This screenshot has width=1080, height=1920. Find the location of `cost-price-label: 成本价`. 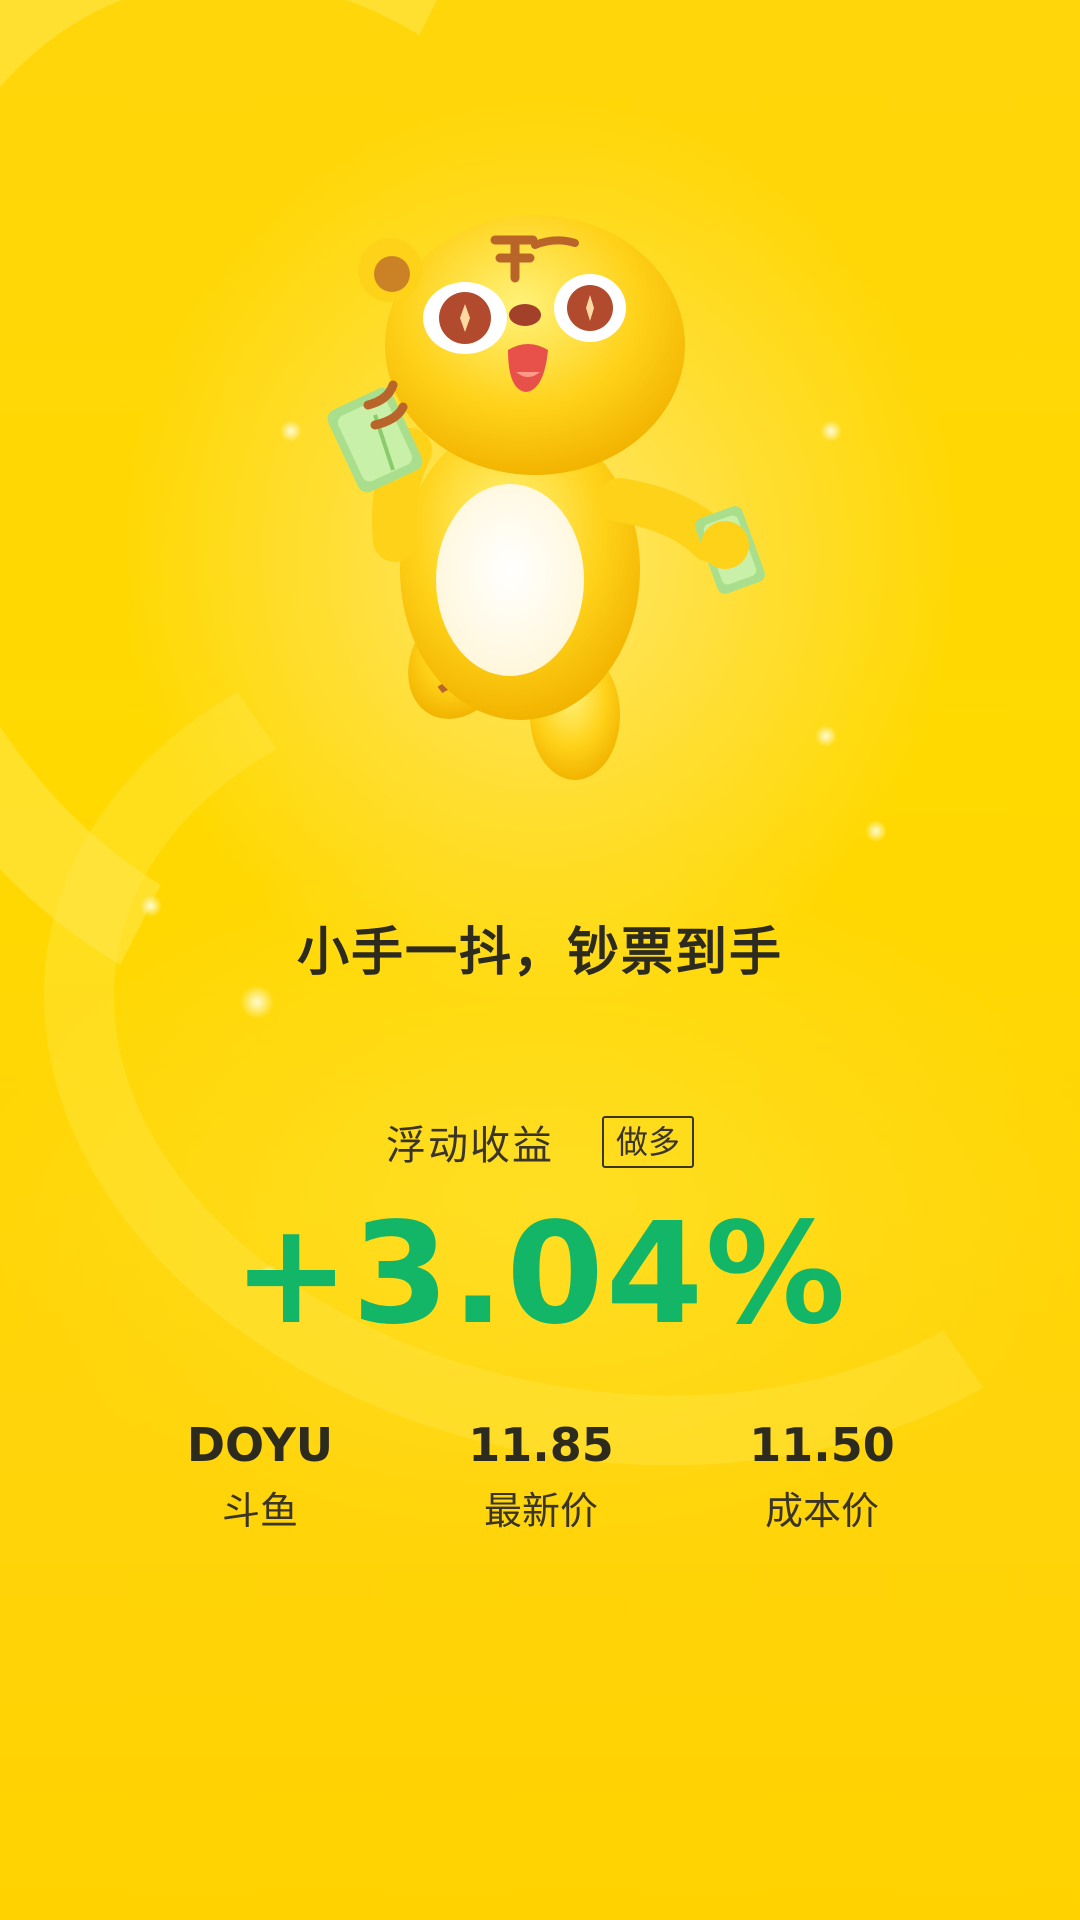

cost-price-label: 成本价 is located at coordinates (821, 1511).